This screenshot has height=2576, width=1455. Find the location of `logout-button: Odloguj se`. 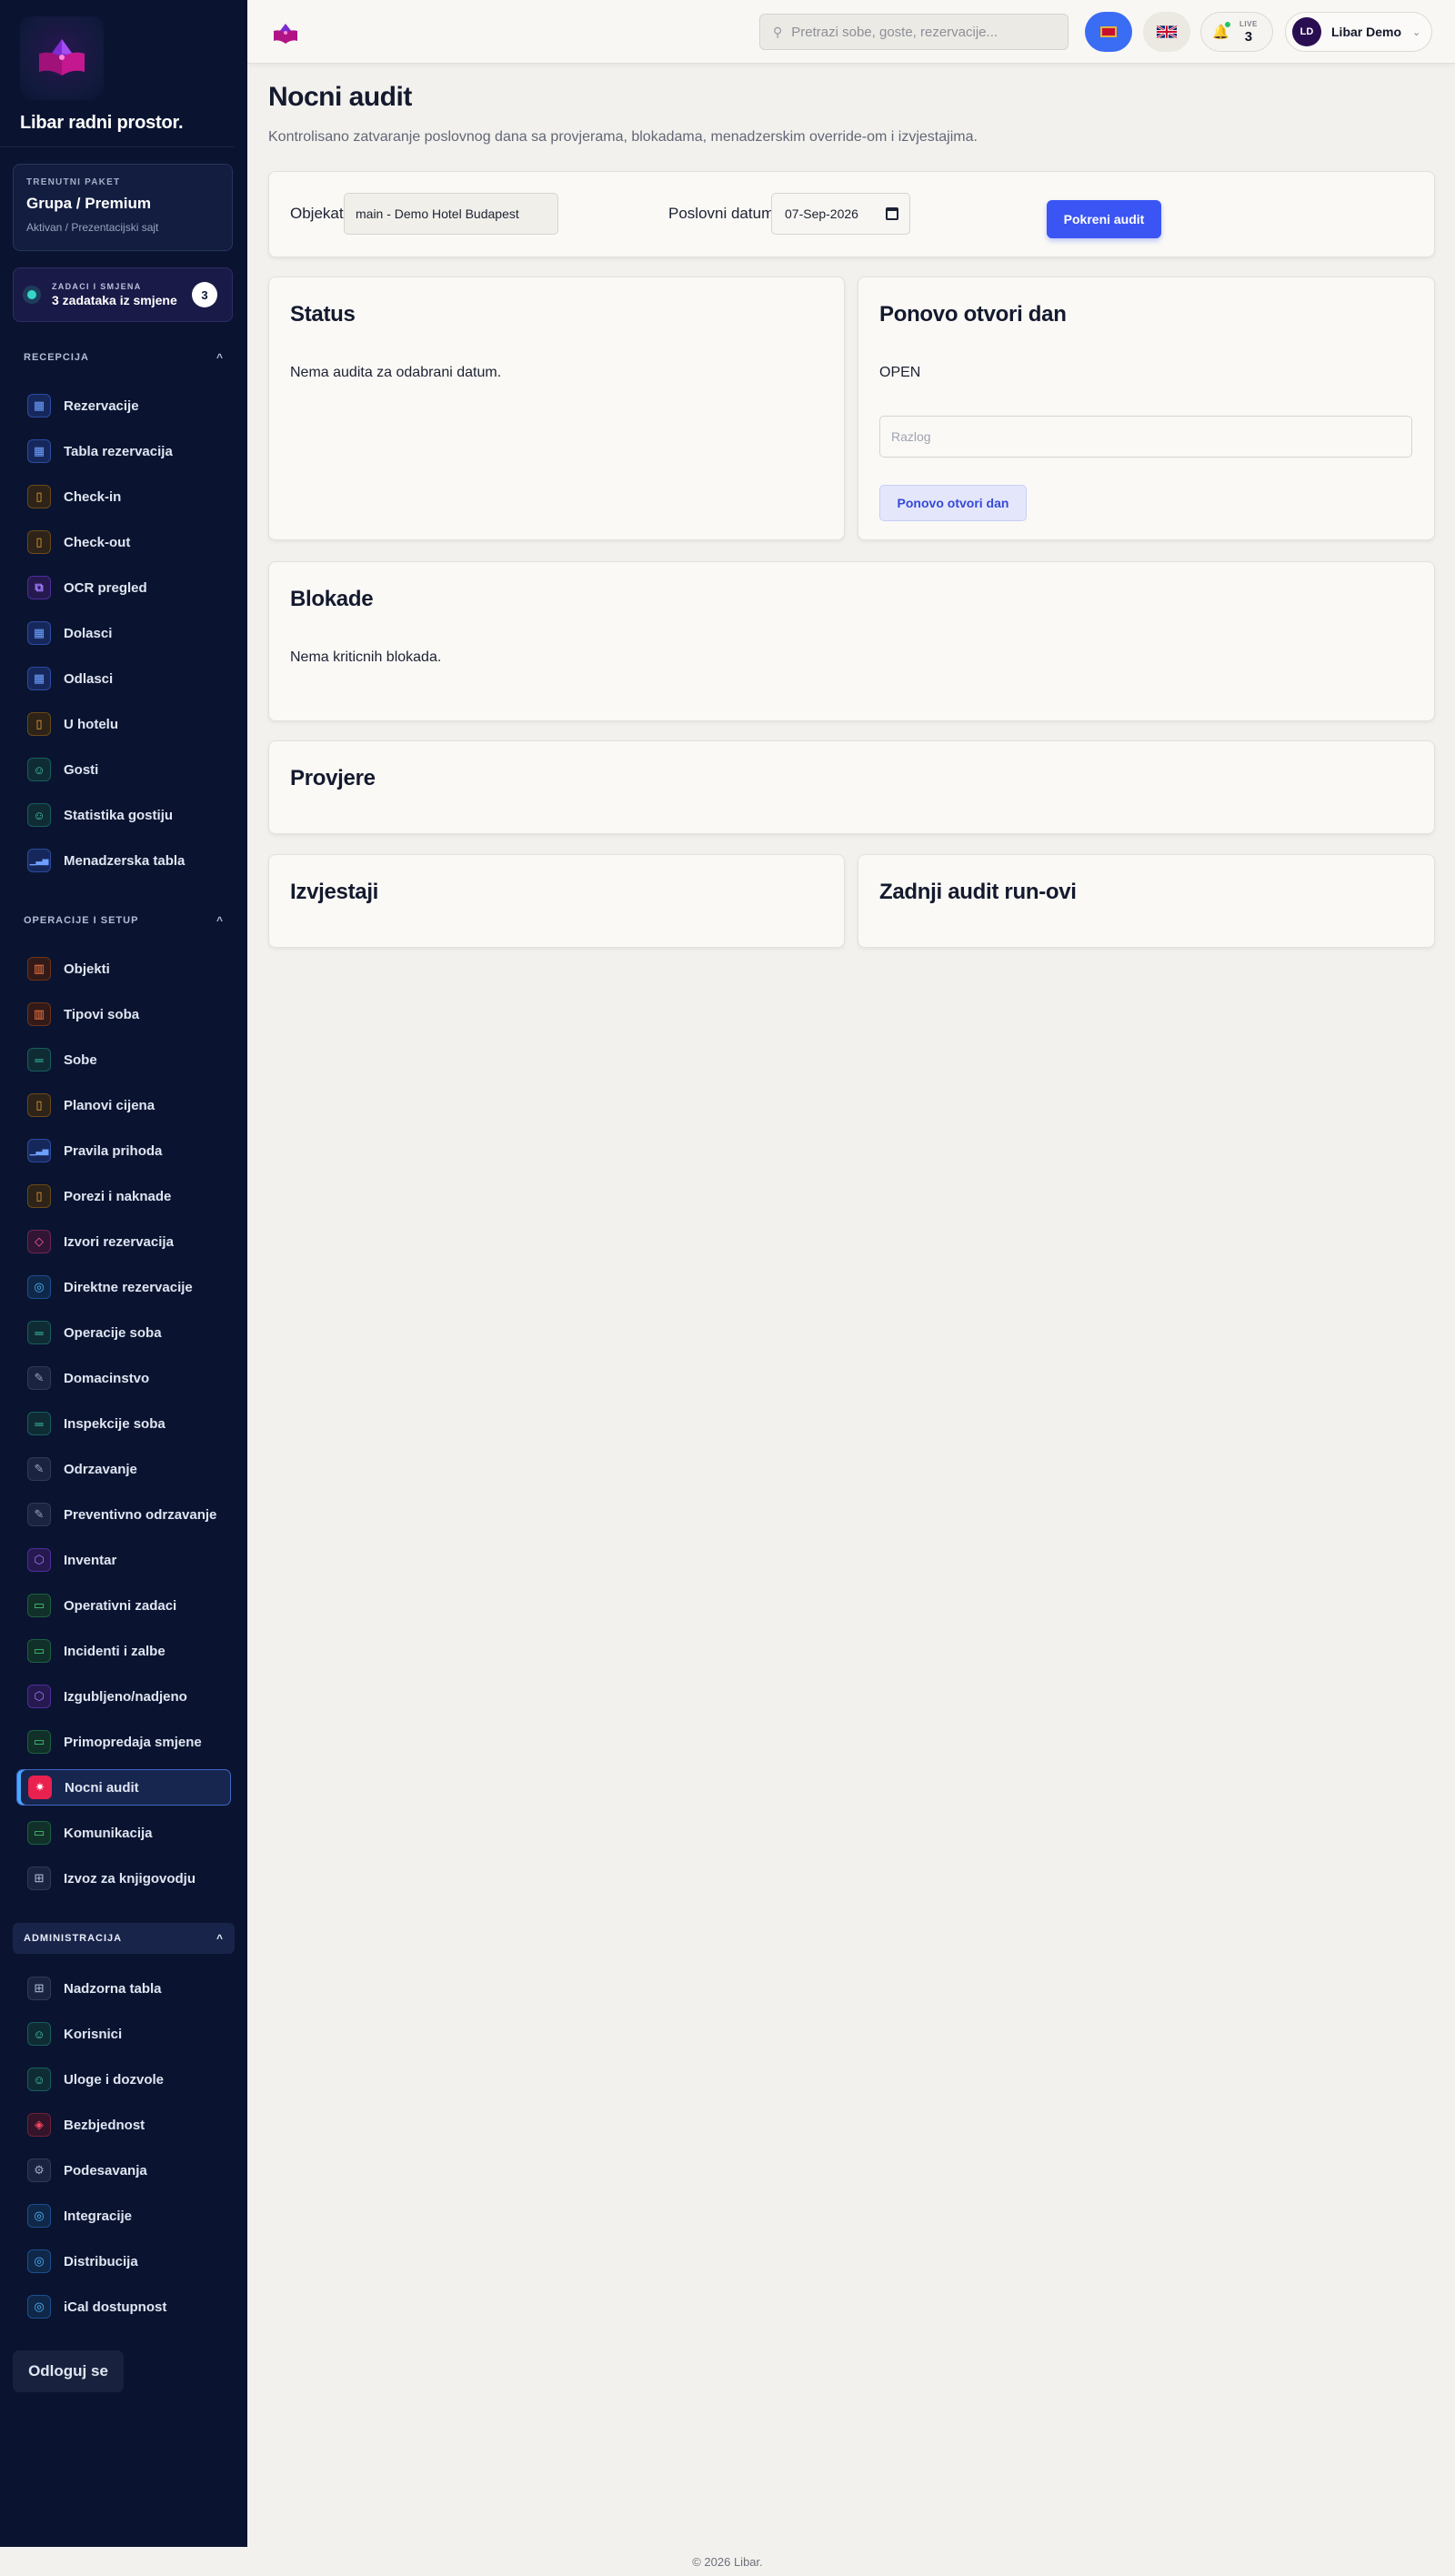

logout-button: Odloguj se is located at coordinates (68, 2371).